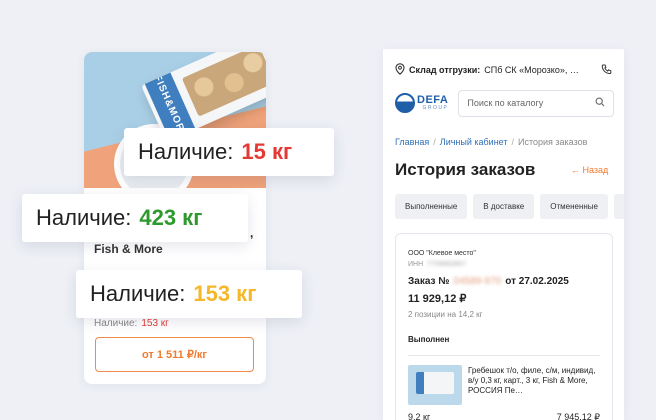  What do you see at coordinates (465, 169) in the screenshot?
I see `page-title: История заказов` at bounding box center [465, 169].